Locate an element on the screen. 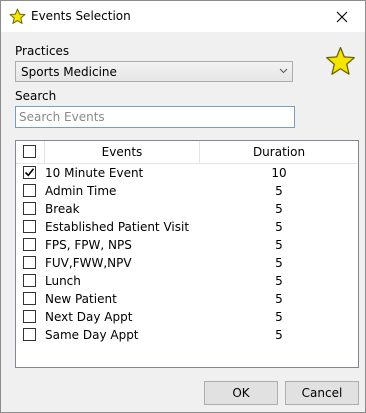  table-header: Events Duration is located at coordinates (187, 152).